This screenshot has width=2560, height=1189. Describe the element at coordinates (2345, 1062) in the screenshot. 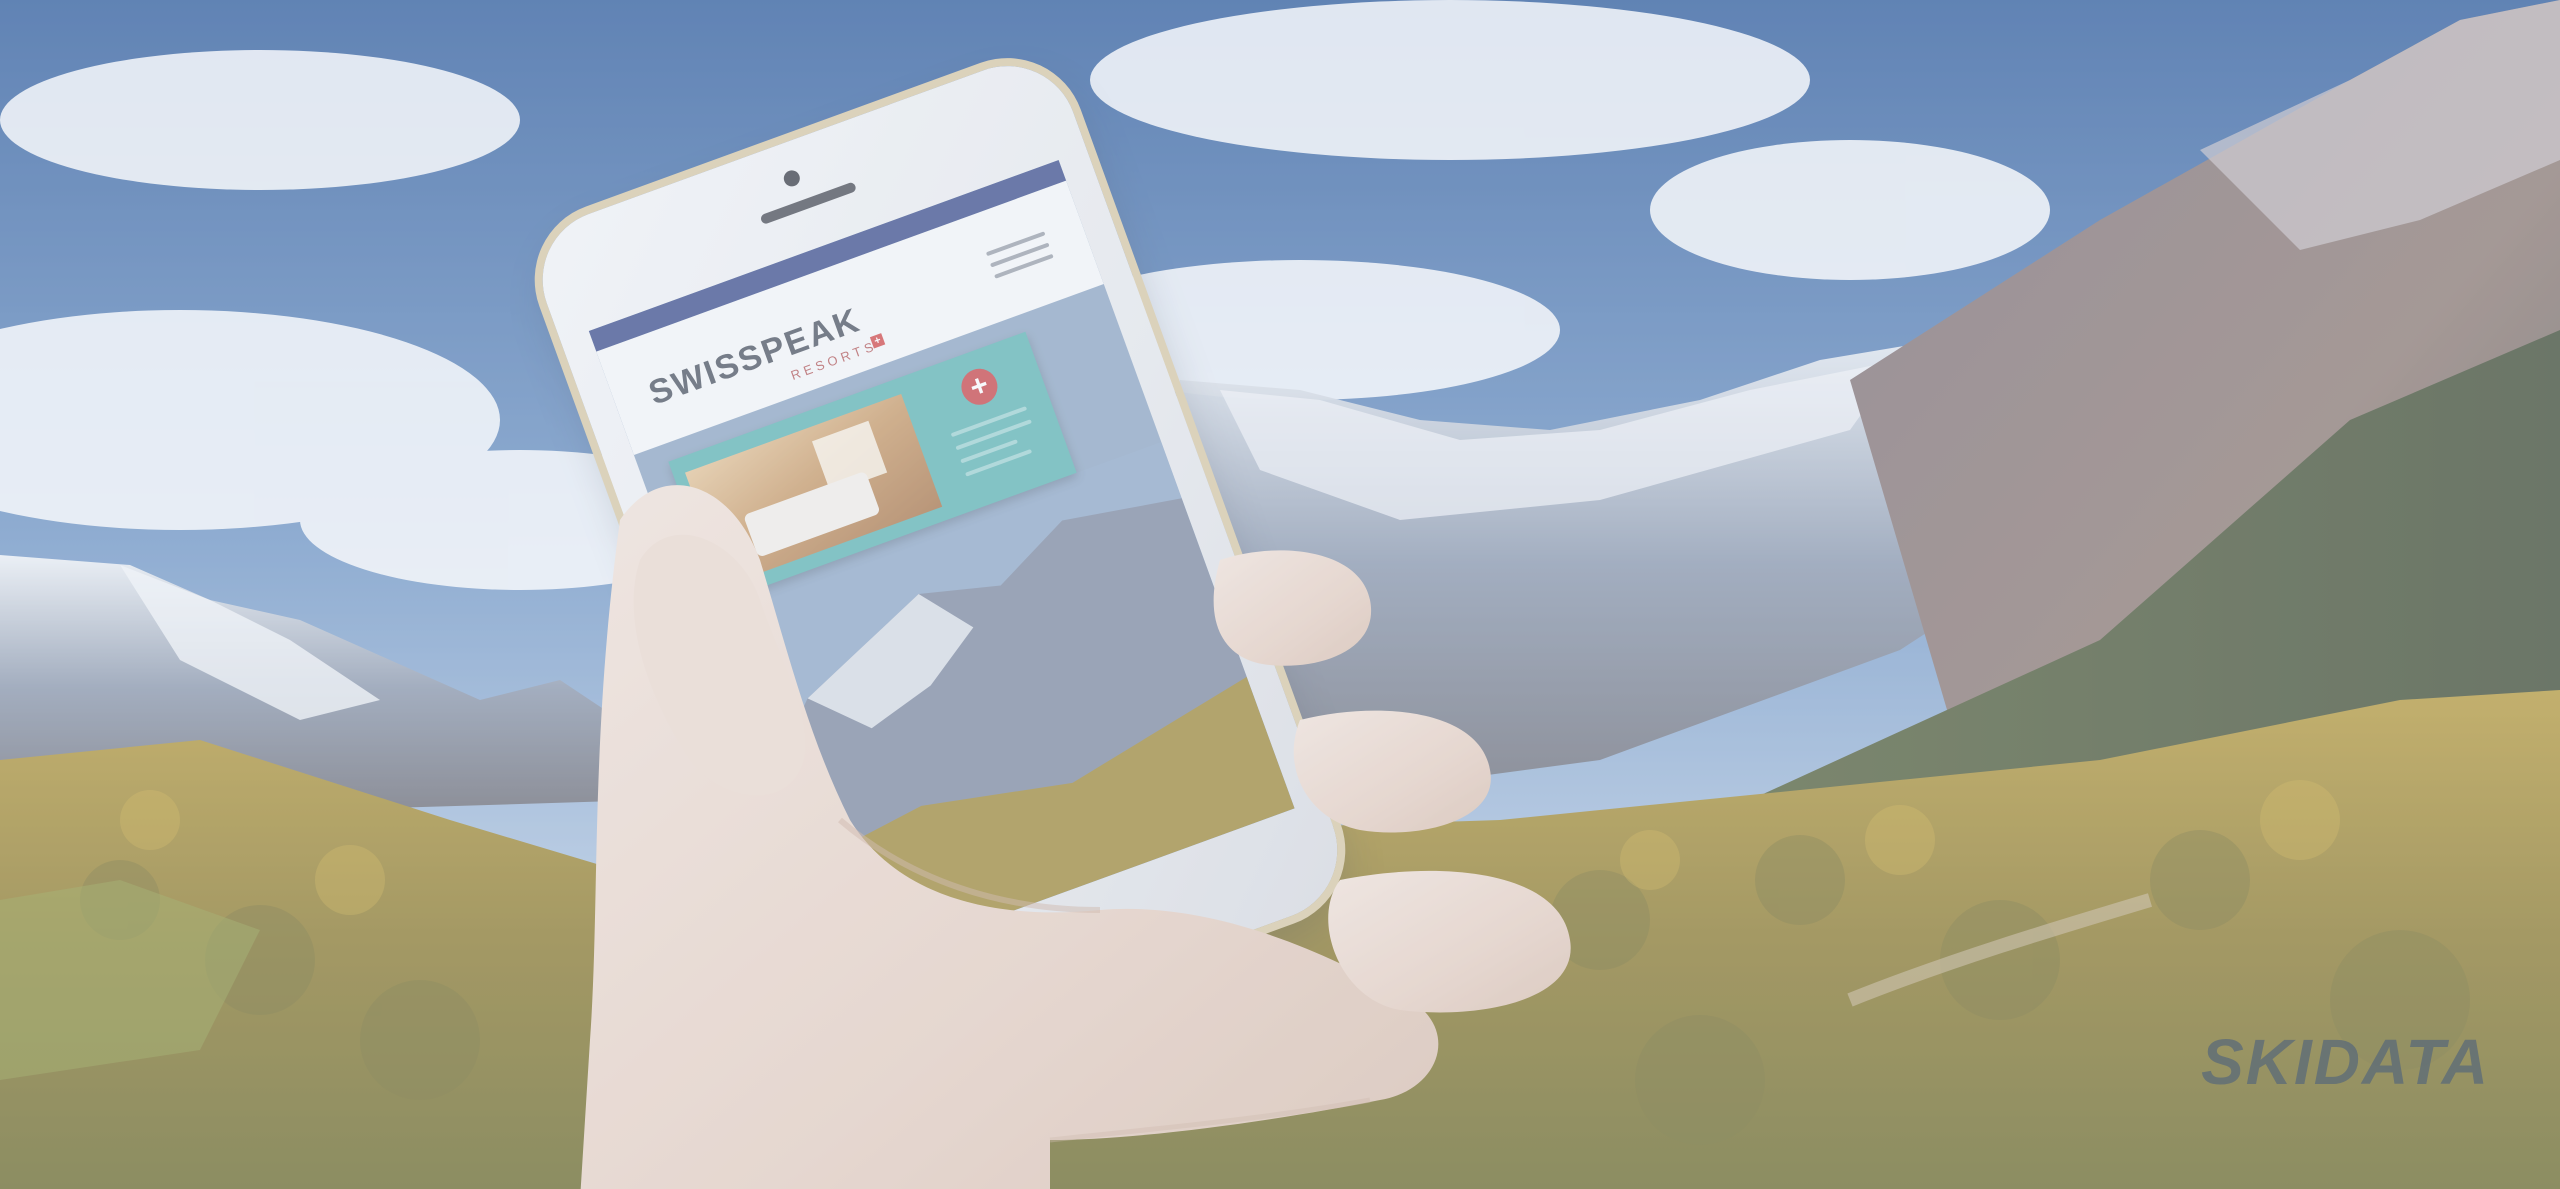

I see `skidata-watermark: SKIDATA` at that location.